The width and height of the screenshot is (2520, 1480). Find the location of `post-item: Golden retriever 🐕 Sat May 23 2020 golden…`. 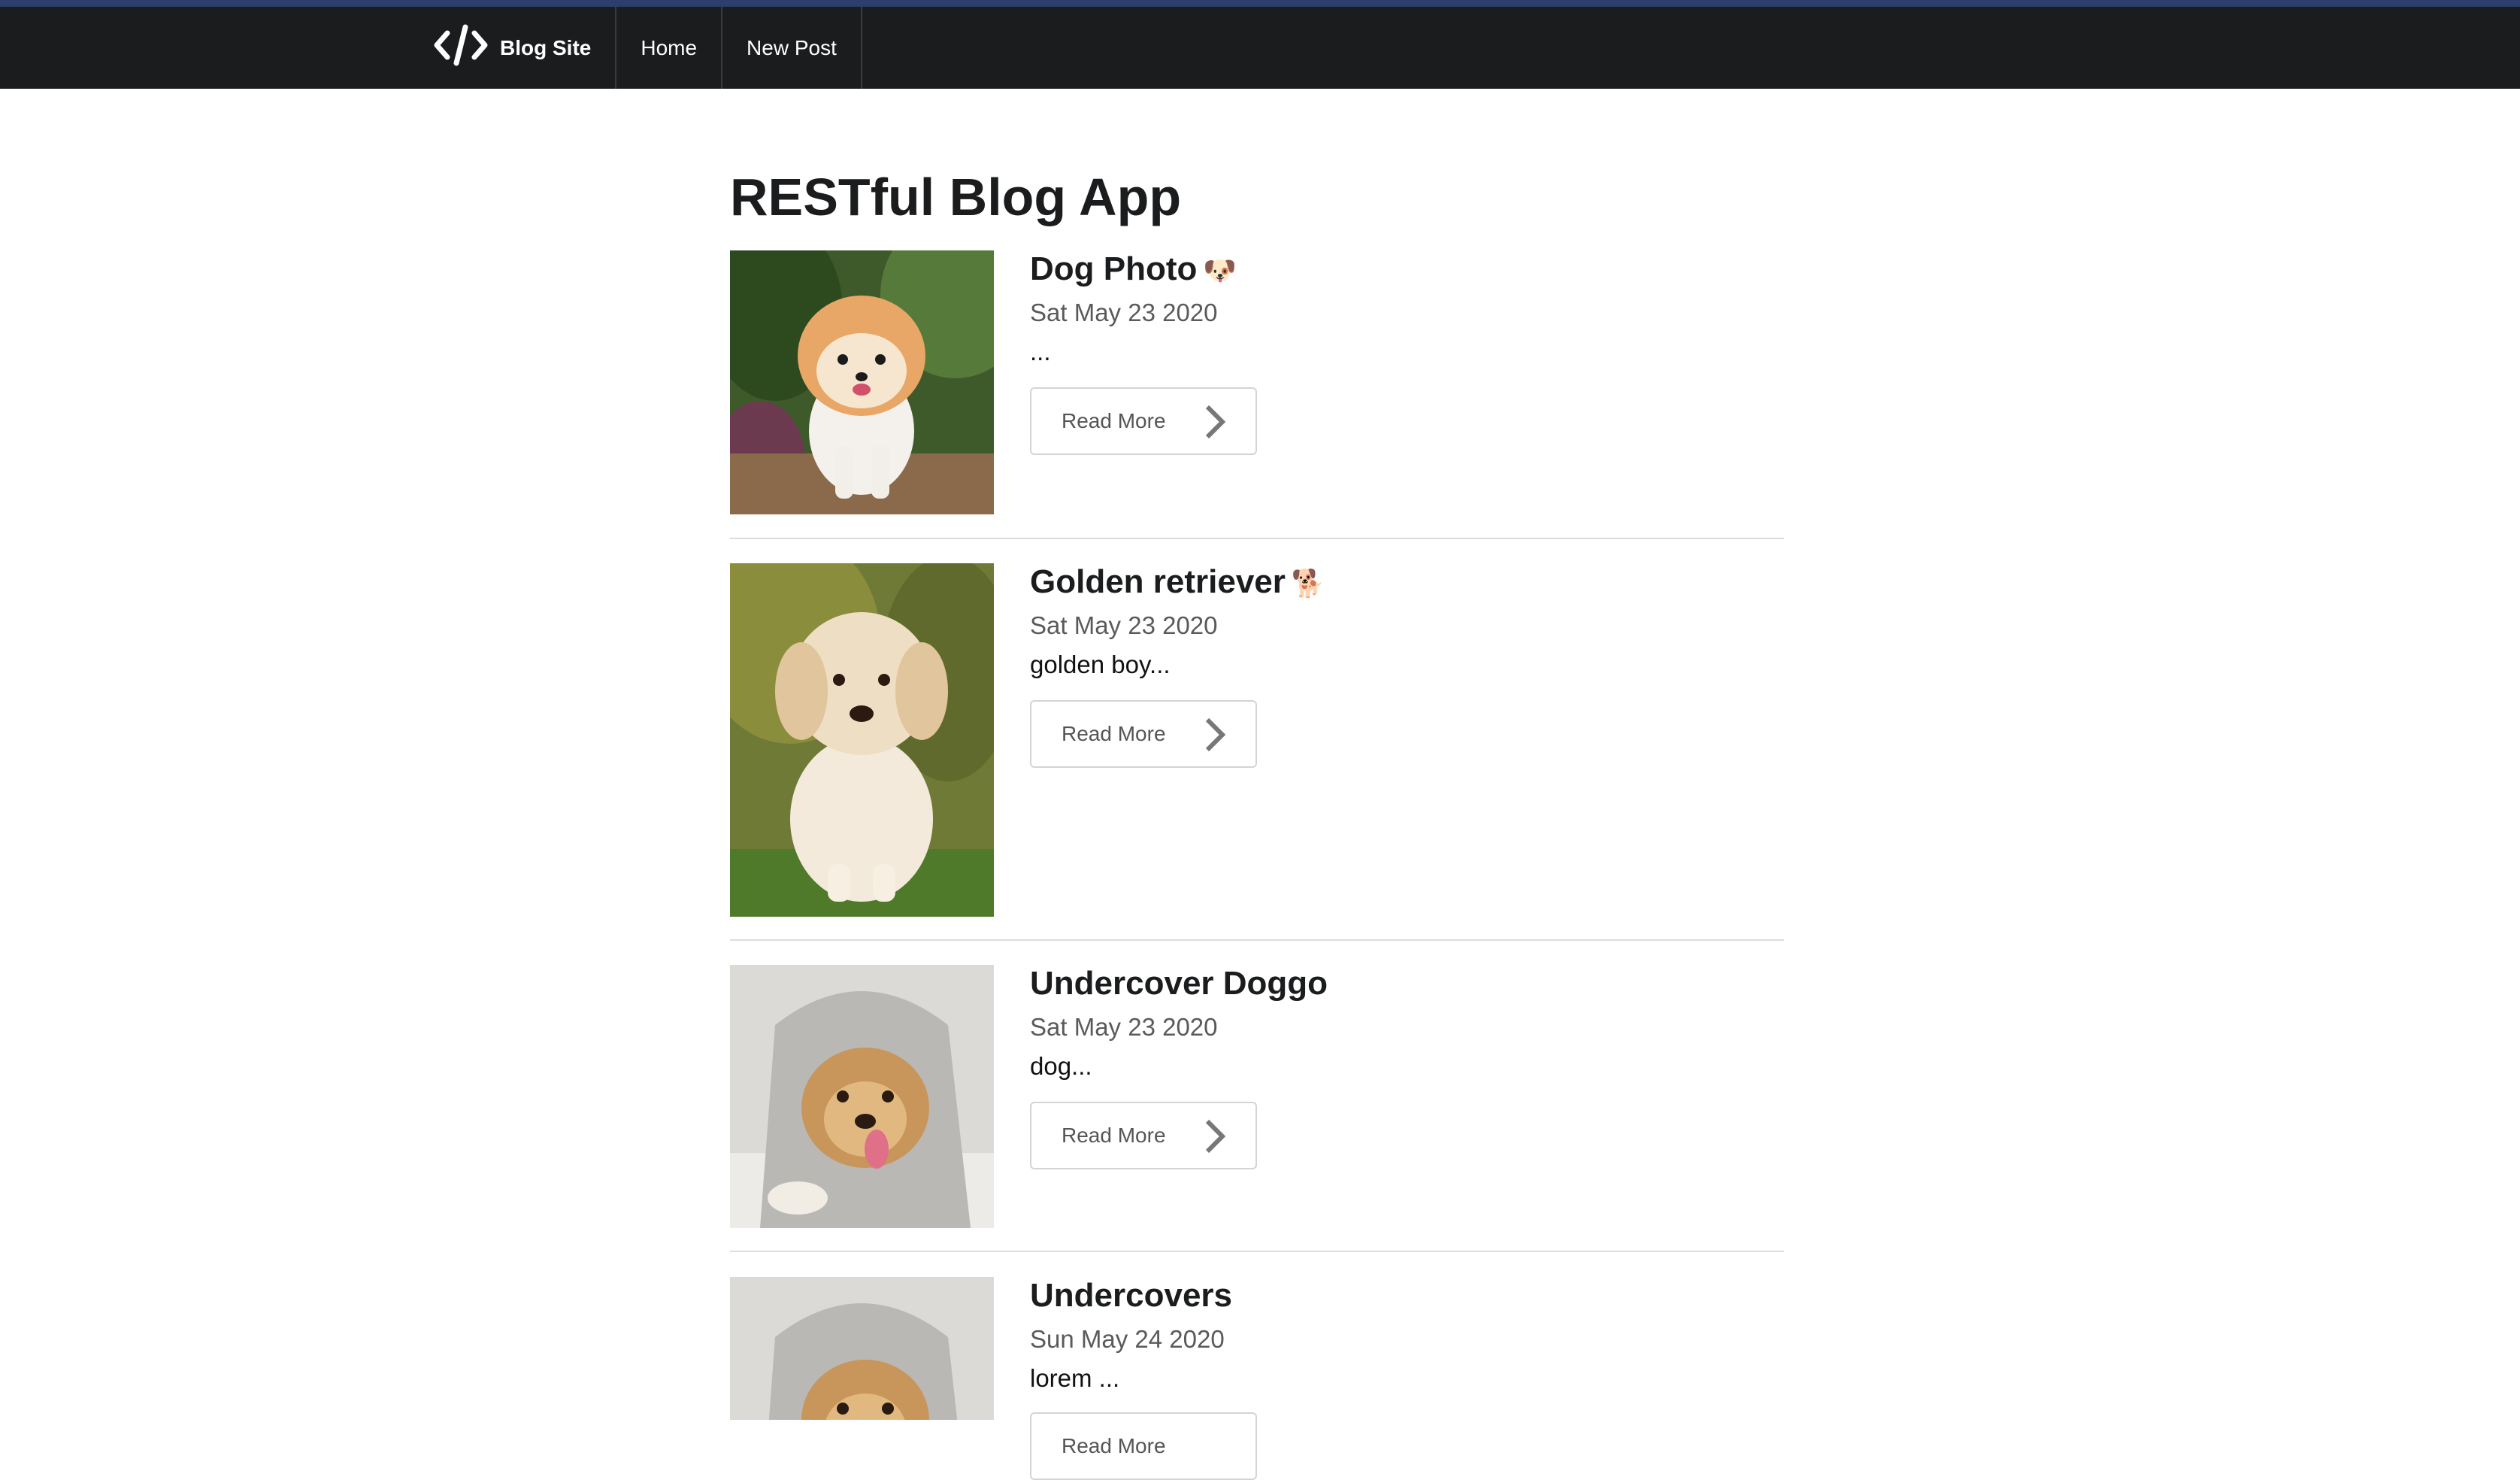

post-item: Golden retriever 🐕 Sat May 23 2020 golden… is located at coordinates (1257, 740).